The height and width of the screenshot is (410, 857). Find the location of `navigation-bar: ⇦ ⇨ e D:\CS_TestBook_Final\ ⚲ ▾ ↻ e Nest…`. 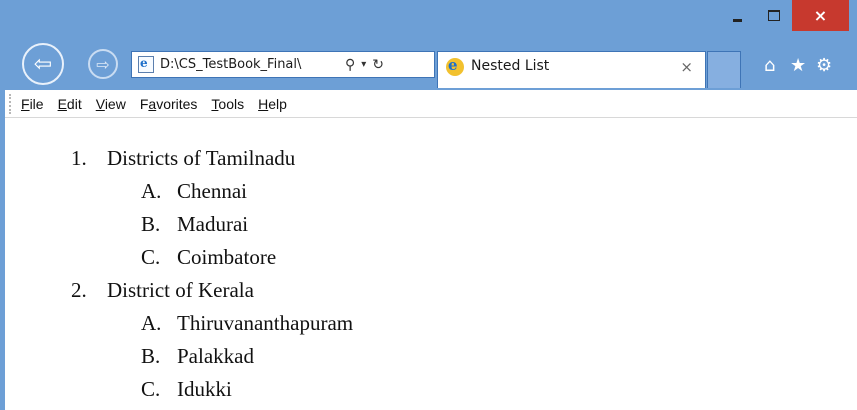

navigation-bar: ⇦ ⇨ e D:\CS_TestBook_Final\ ⚲ ▾ ↻ e Nest… is located at coordinates (428, 64).